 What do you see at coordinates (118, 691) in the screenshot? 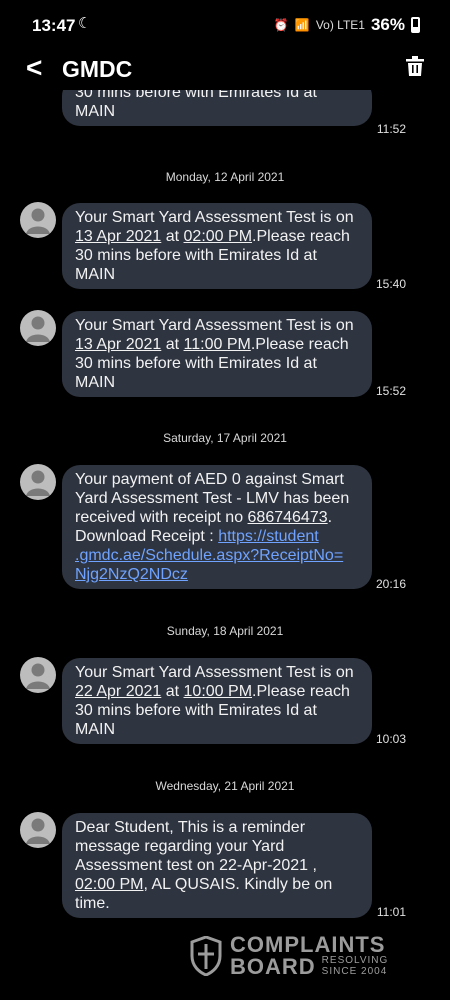
I see `message-detected-value: 22 Apr 2021` at bounding box center [118, 691].